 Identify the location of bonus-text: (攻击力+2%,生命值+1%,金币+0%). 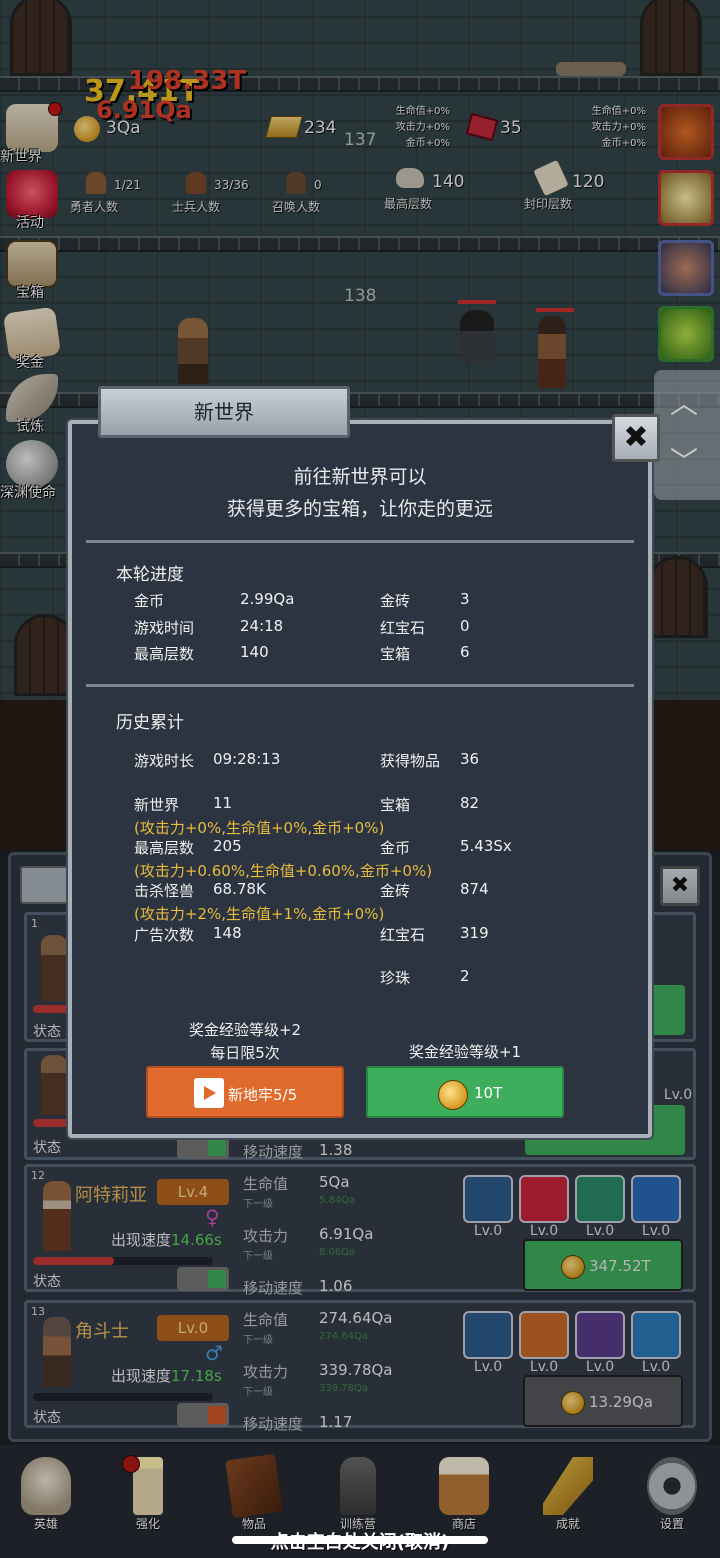
(259, 914).